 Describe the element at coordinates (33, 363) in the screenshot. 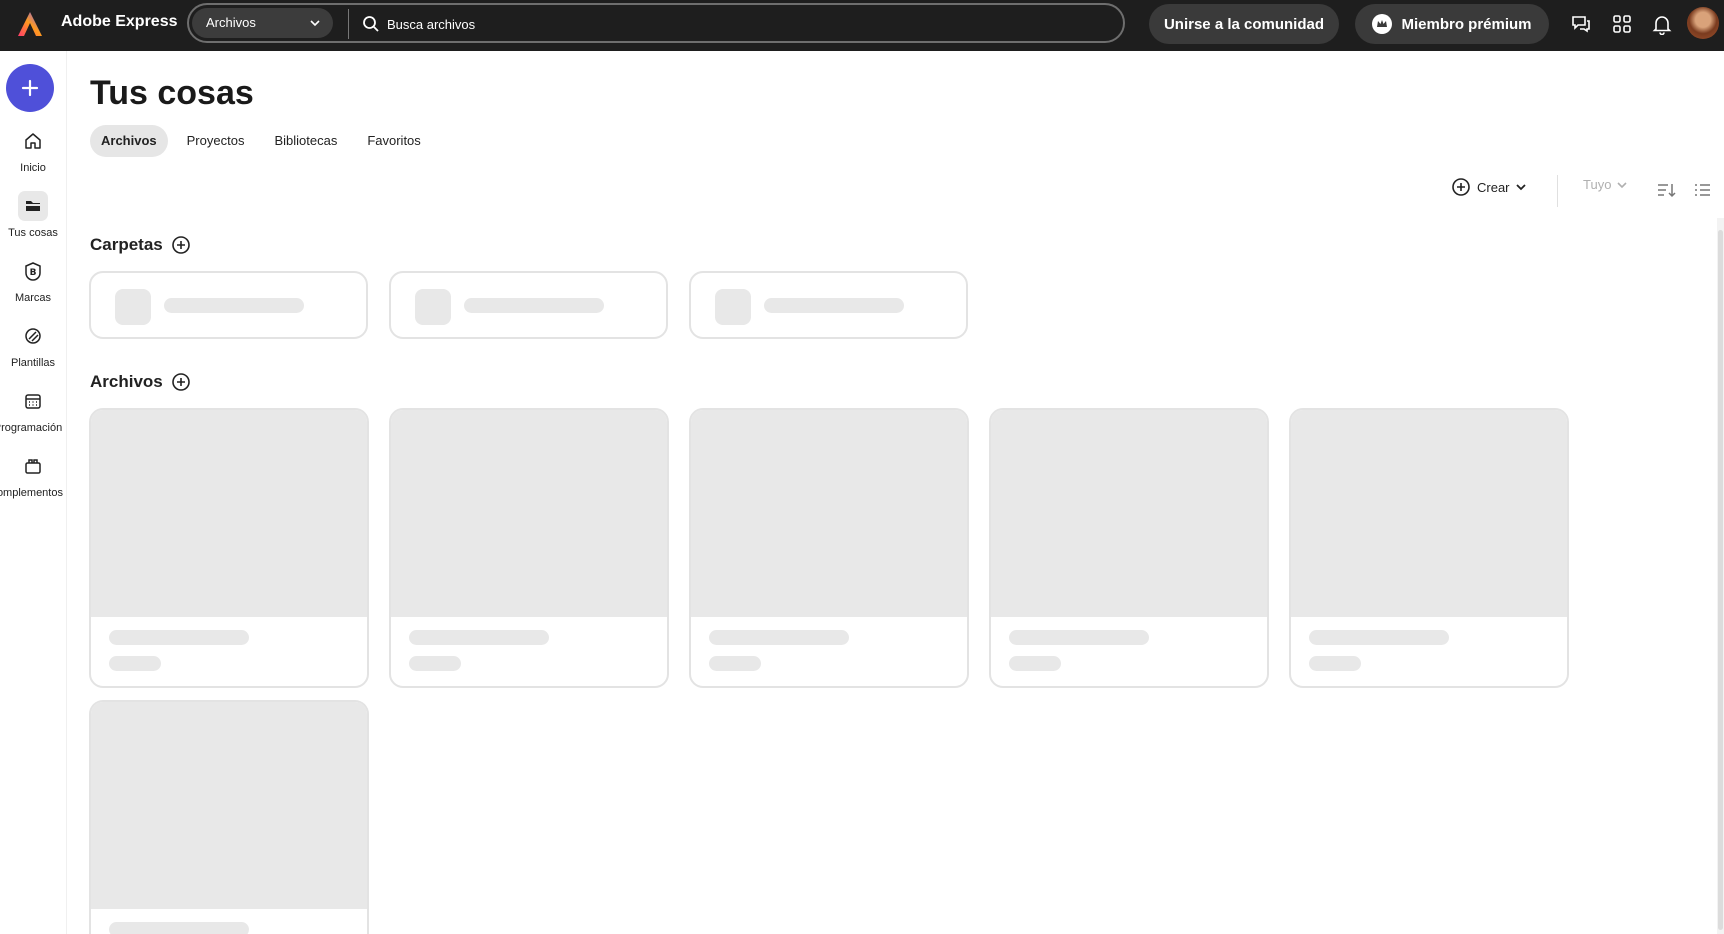

I see `sidebar-item-label: Plantillas` at that location.